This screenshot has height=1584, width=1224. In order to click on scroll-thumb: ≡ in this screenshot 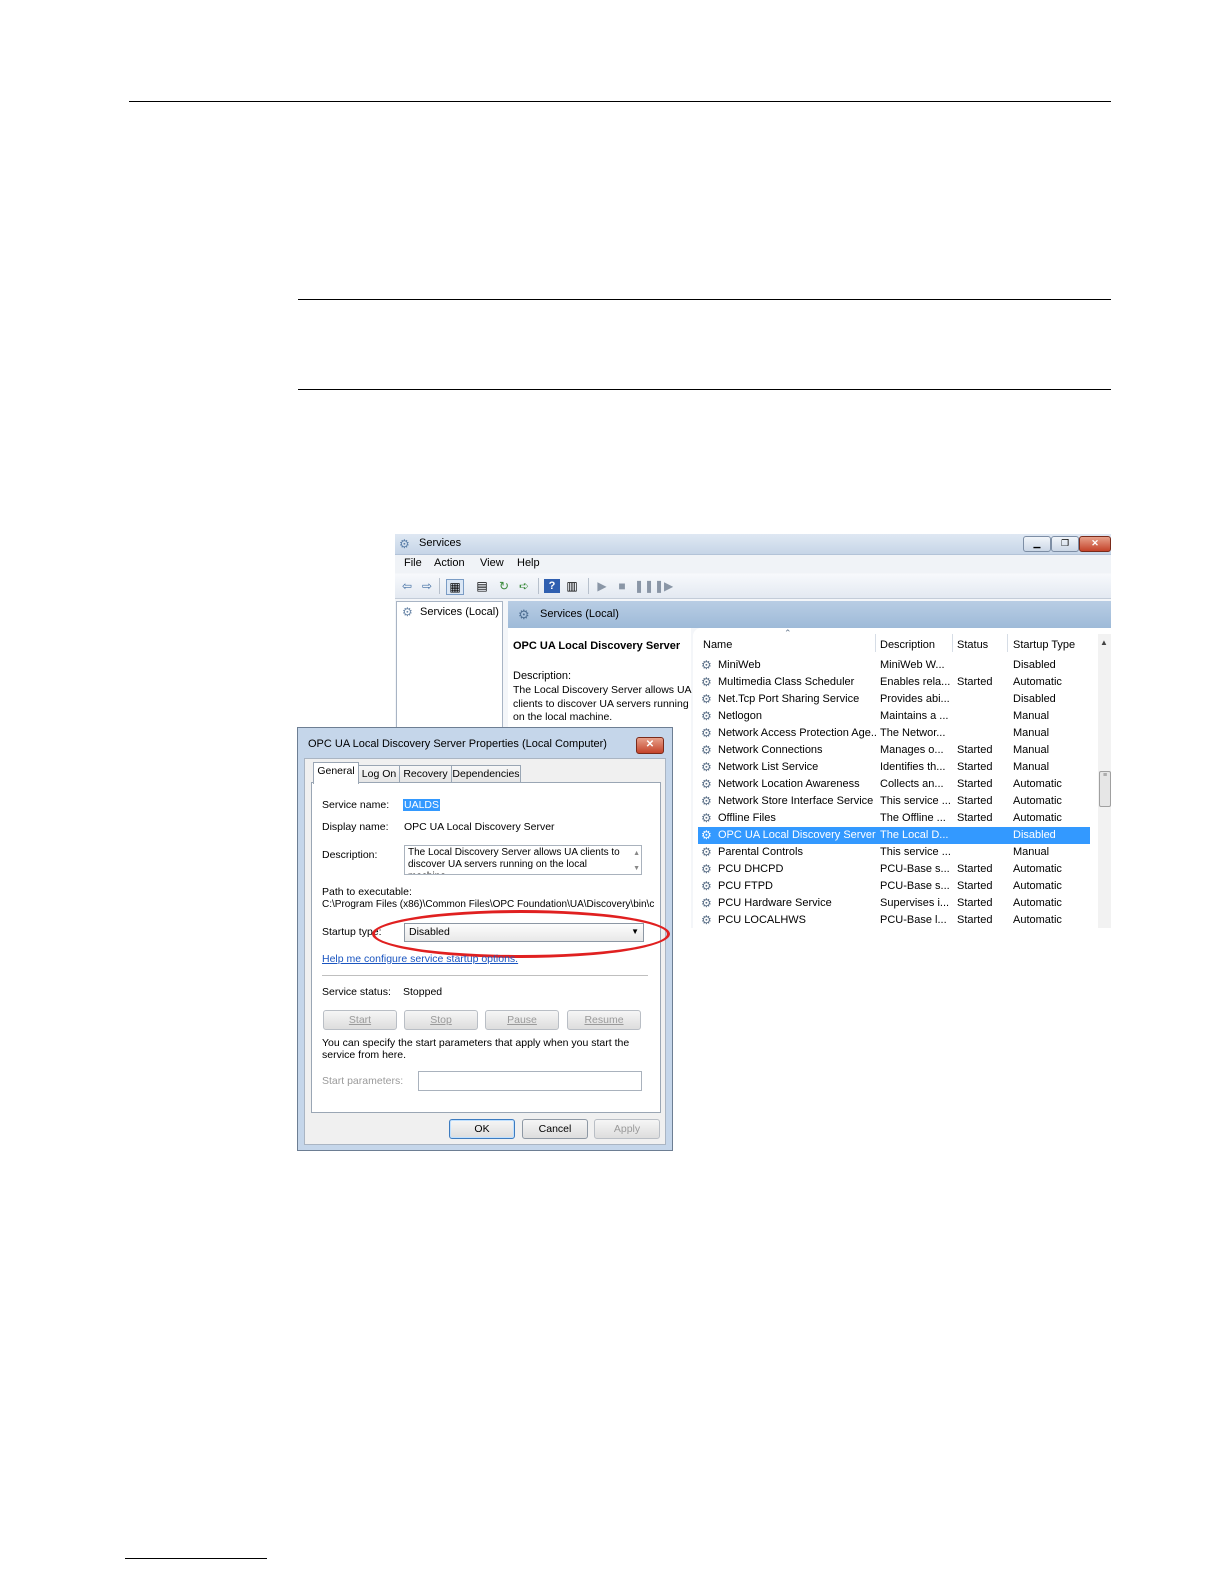, I will do `click(1105, 789)`.